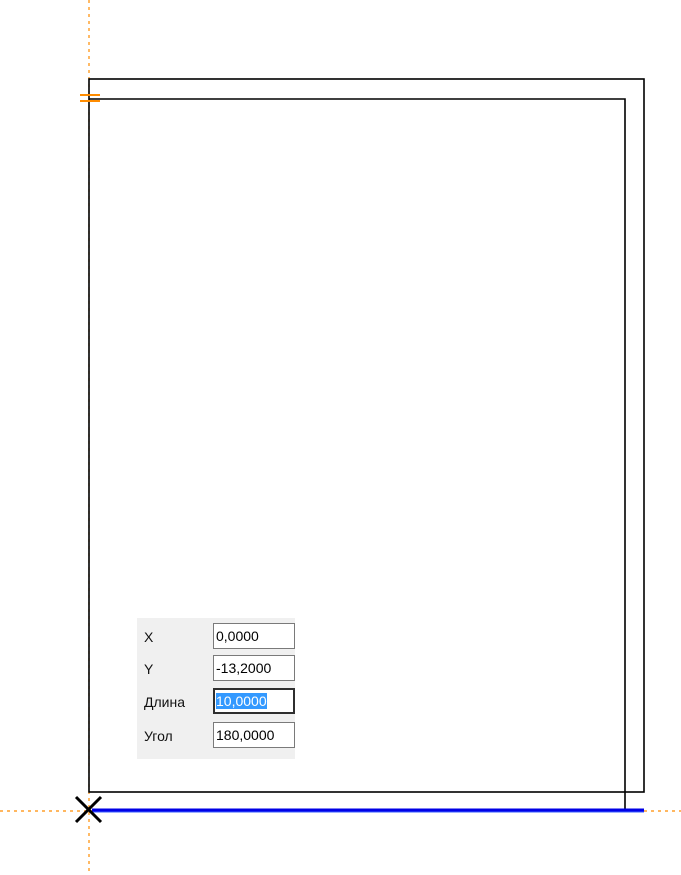 The height and width of the screenshot is (875, 681). Describe the element at coordinates (164, 702) in the screenshot. I see `length-label: Длина` at that location.